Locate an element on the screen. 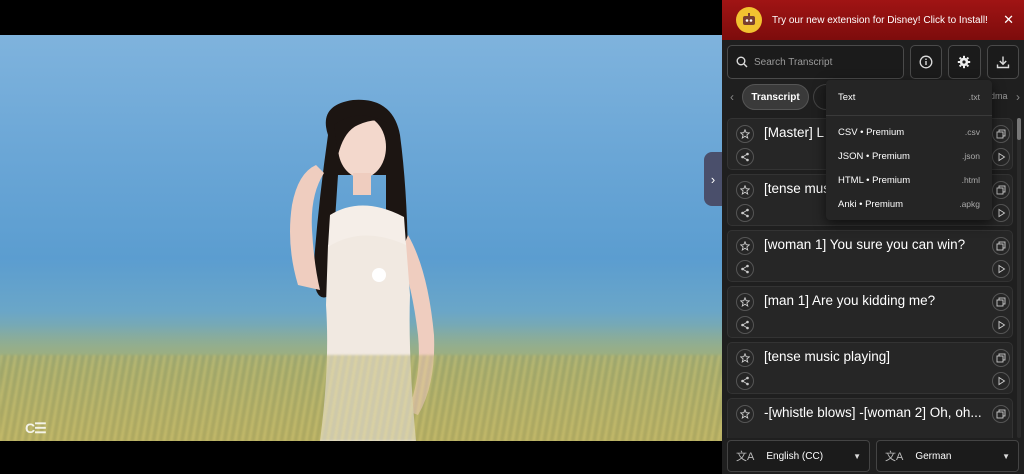 The image size is (1024, 474). secondary-language-label: German is located at coordinates (933, 456).